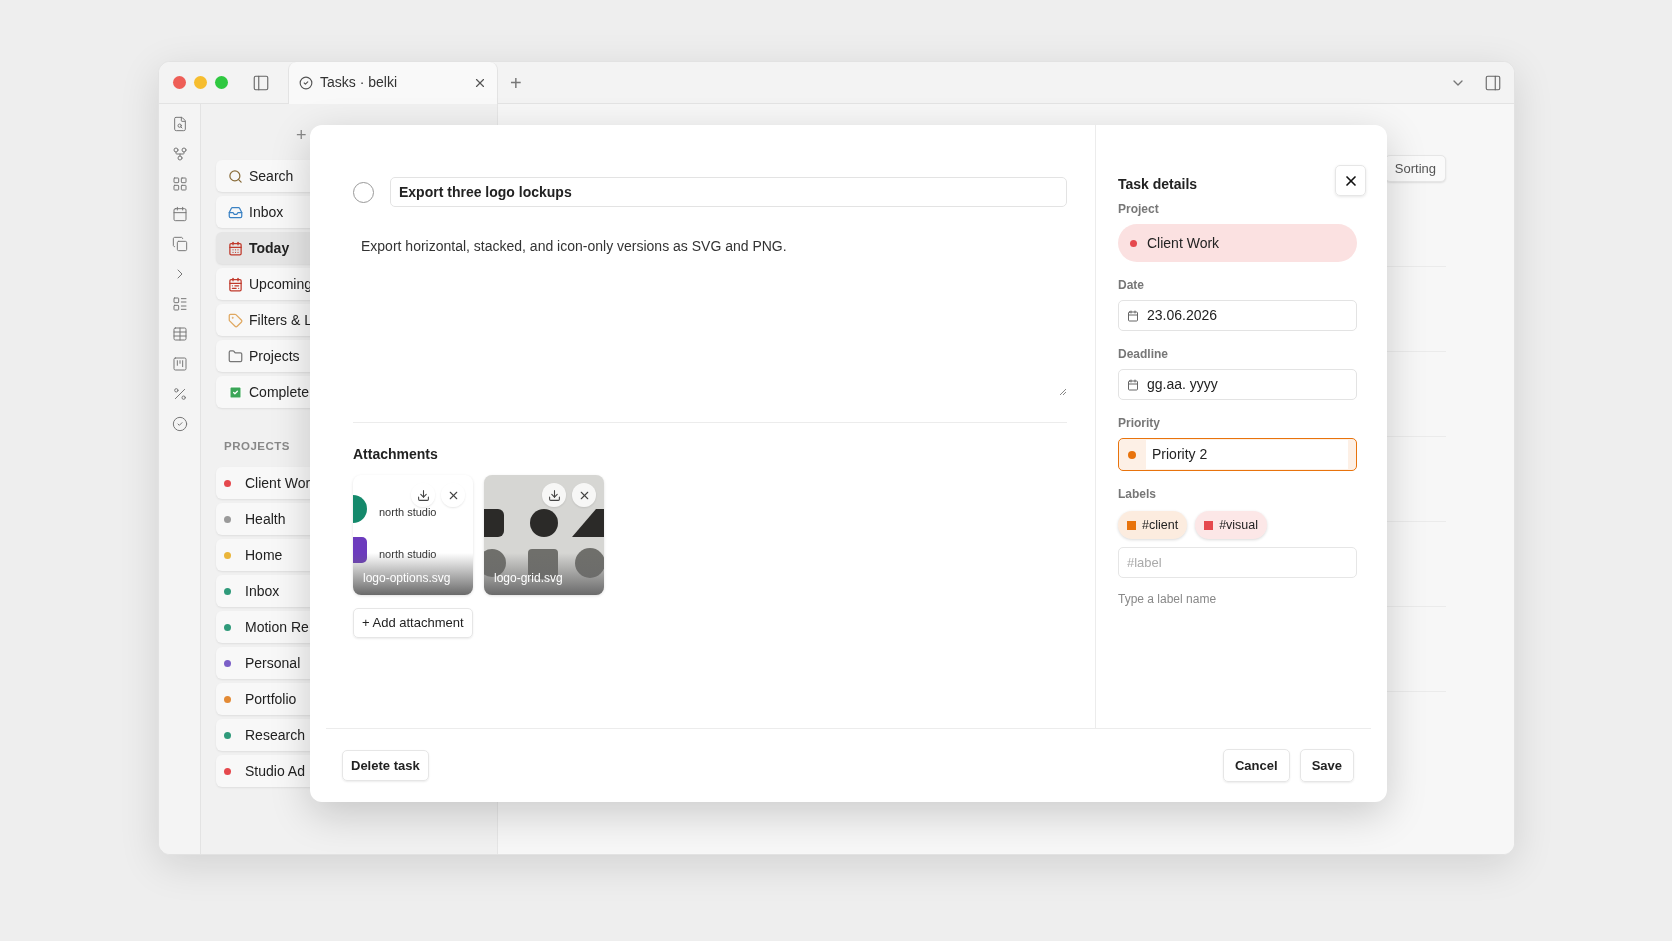 This screenshot has height=941, width=1672. What do you see at coordinates (385, 765) in the screenshot?
I see `delete-task-button: Delete task` at bounding box center [385, 765].